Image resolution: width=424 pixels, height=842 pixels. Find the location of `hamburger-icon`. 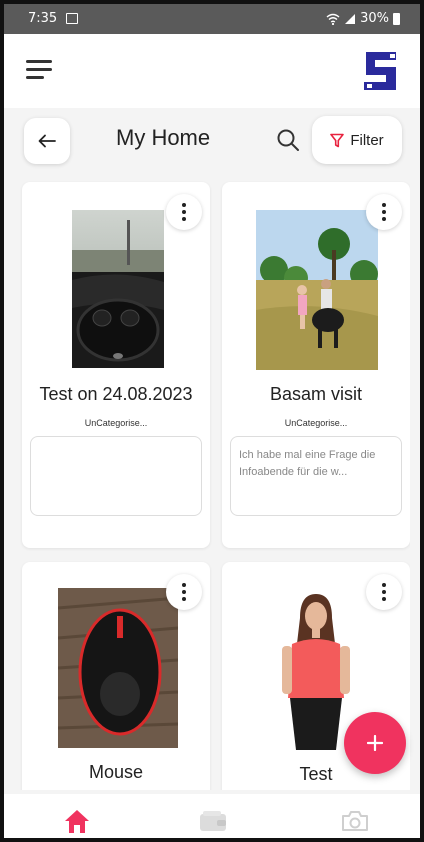

hamburger-icon is located at coordinates (39, 70).